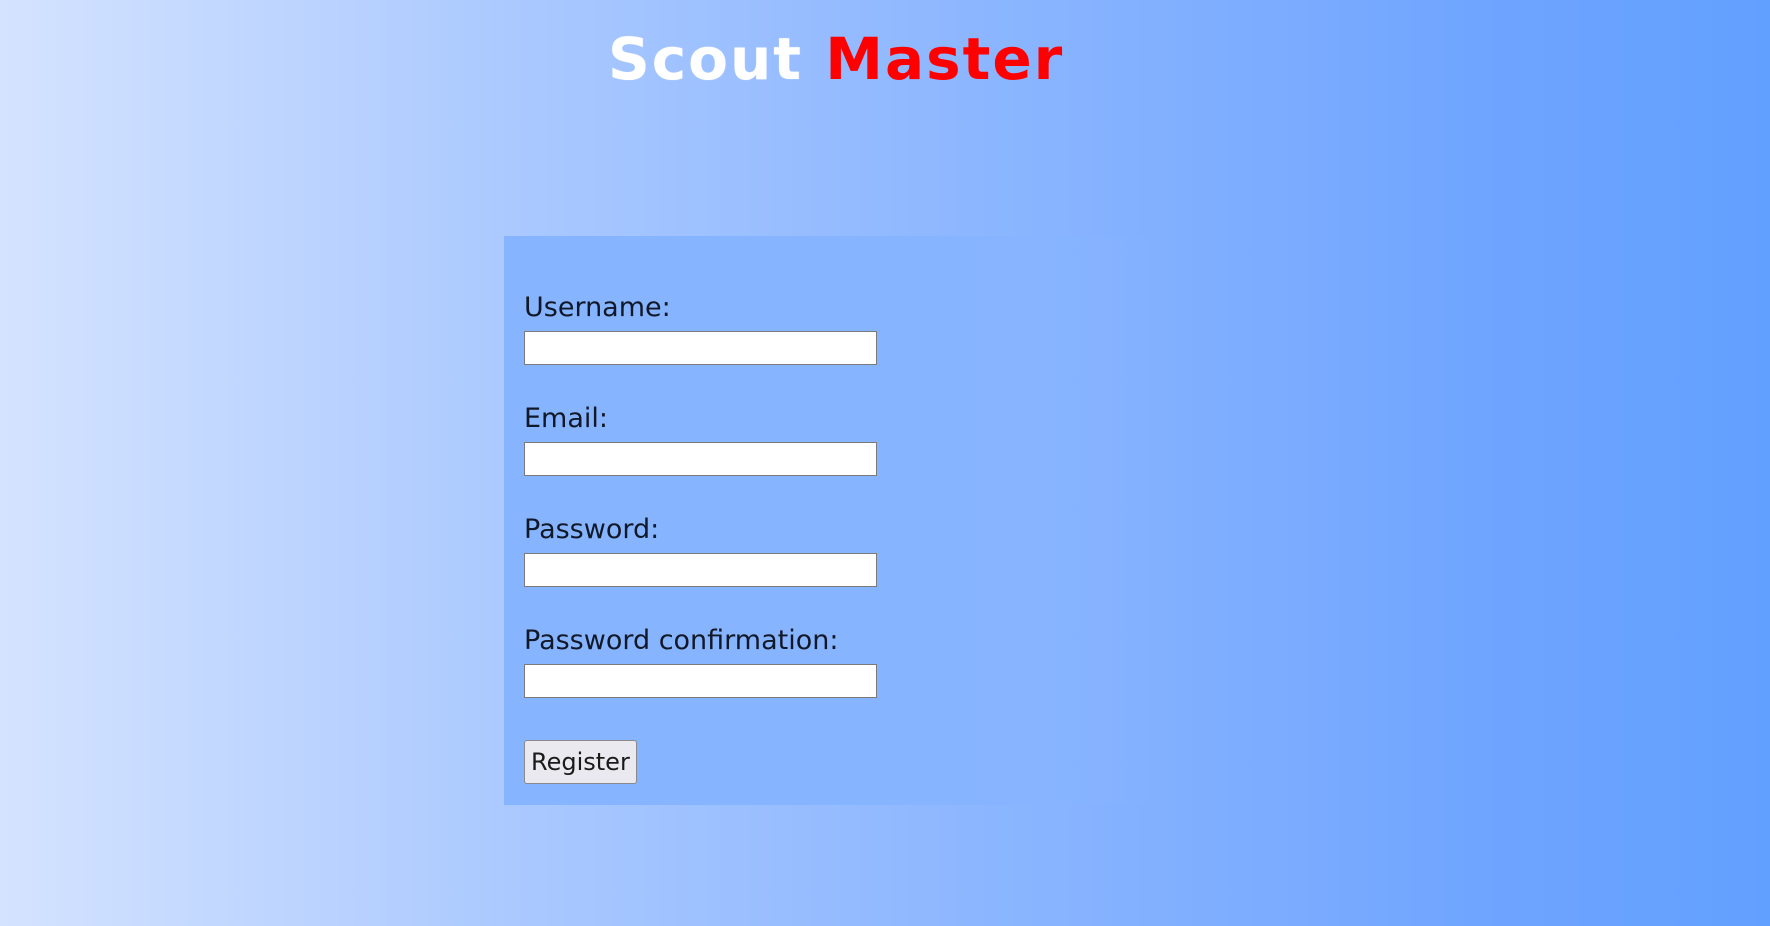  What do you see at coordinates (700, 661) in the screenshot?
I see `password-confirmation-field-group: Password confirmation:` at bounding box center [700, 661].